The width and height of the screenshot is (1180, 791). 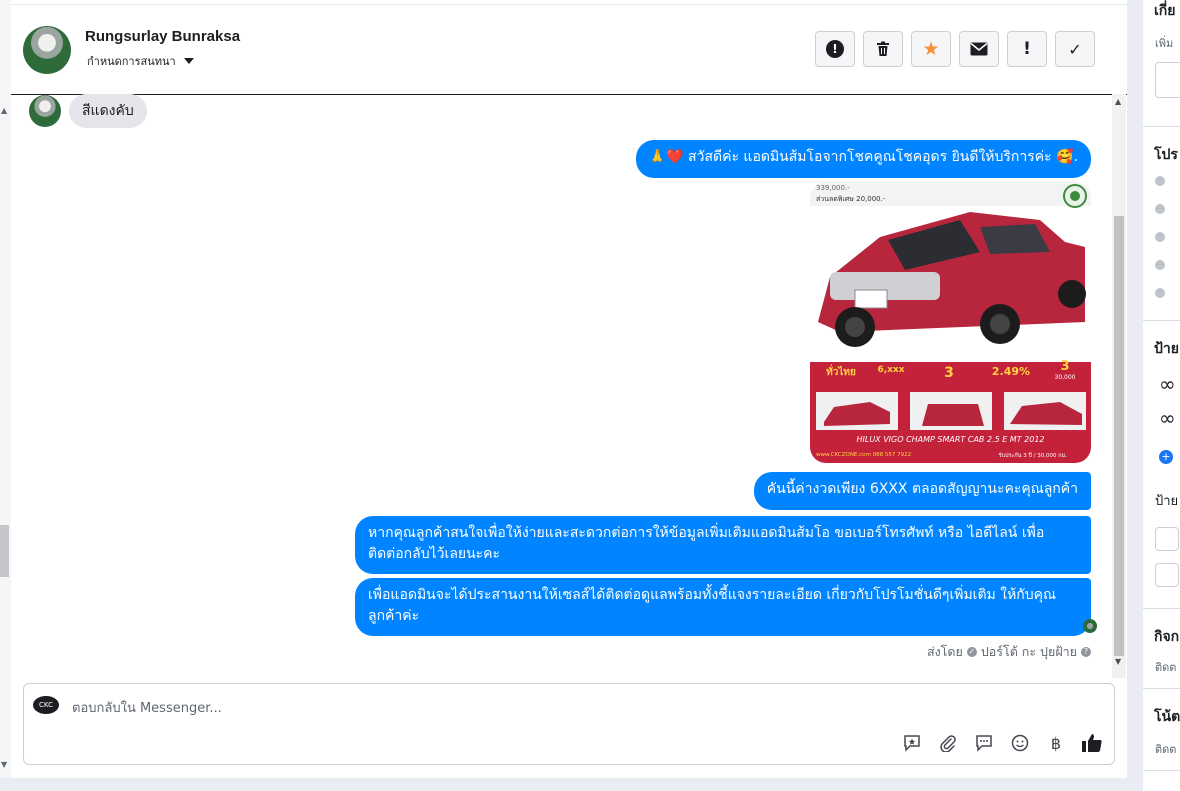 What do you see at coordinates (841, 372) in the screenshot?
I see `ad-feature-1-value: ทั่วไทย` at bounding box center [841, 372].